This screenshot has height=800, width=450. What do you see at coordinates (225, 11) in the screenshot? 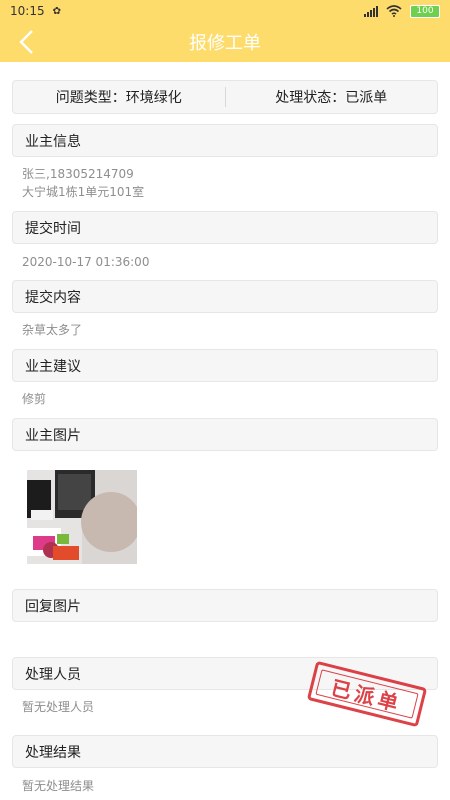
I see `status-bar: 10:15 ✿ 100` at bounding box center [225, 11].